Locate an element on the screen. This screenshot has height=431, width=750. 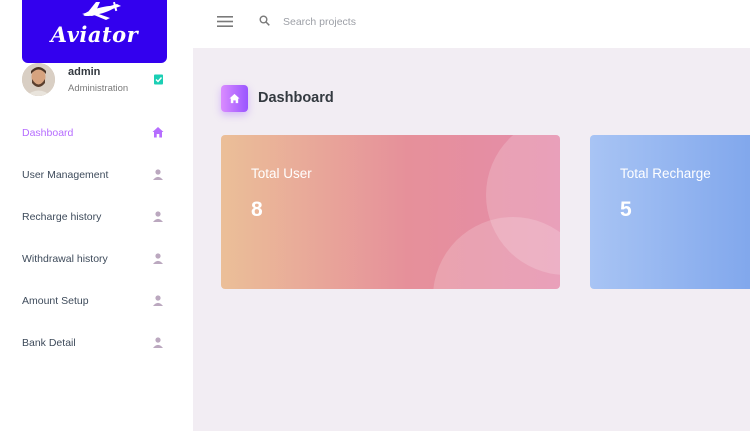
sidebar-item-label: Bank Detail is located at coordinates (49, 343).